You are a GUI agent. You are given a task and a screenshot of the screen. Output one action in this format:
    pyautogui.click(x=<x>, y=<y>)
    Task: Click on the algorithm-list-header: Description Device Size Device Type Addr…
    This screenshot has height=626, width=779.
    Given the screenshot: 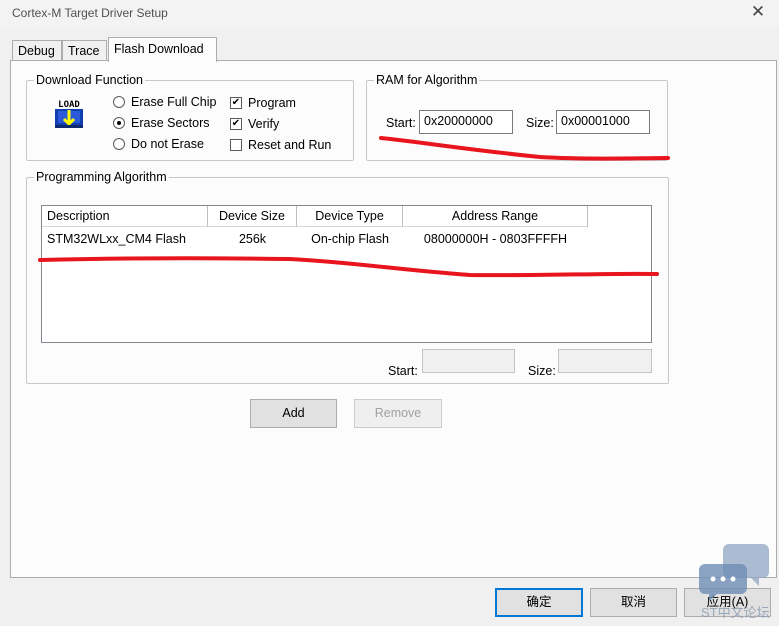 What is the action you would take?
    pyautogui.click(x=315, y=216)
    